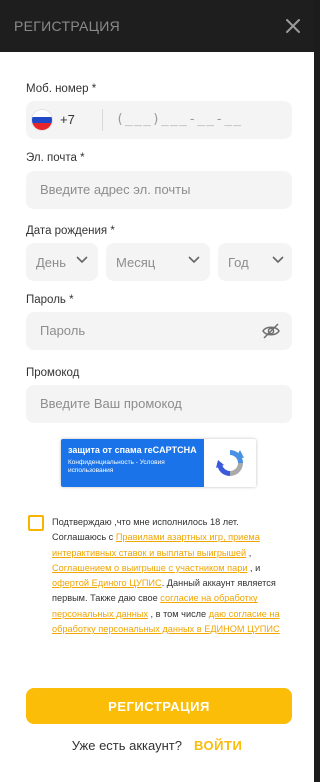 This screenshot has height=782, width=320. I want to click on login-prompt: Уже есть аккаунт? ВОЙТИ, so click(157, 745).